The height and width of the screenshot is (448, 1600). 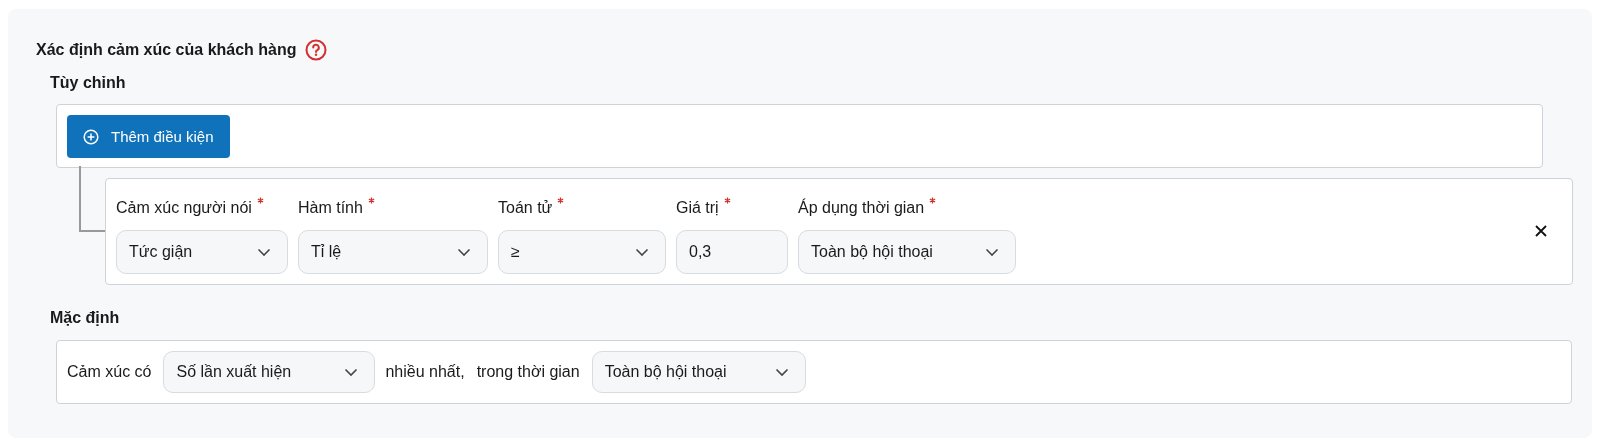 What do you see at coordinates (109, 372) in the screenshot?
I see `rule-text: Cảm xúc có` at bounding box center [109, 372].